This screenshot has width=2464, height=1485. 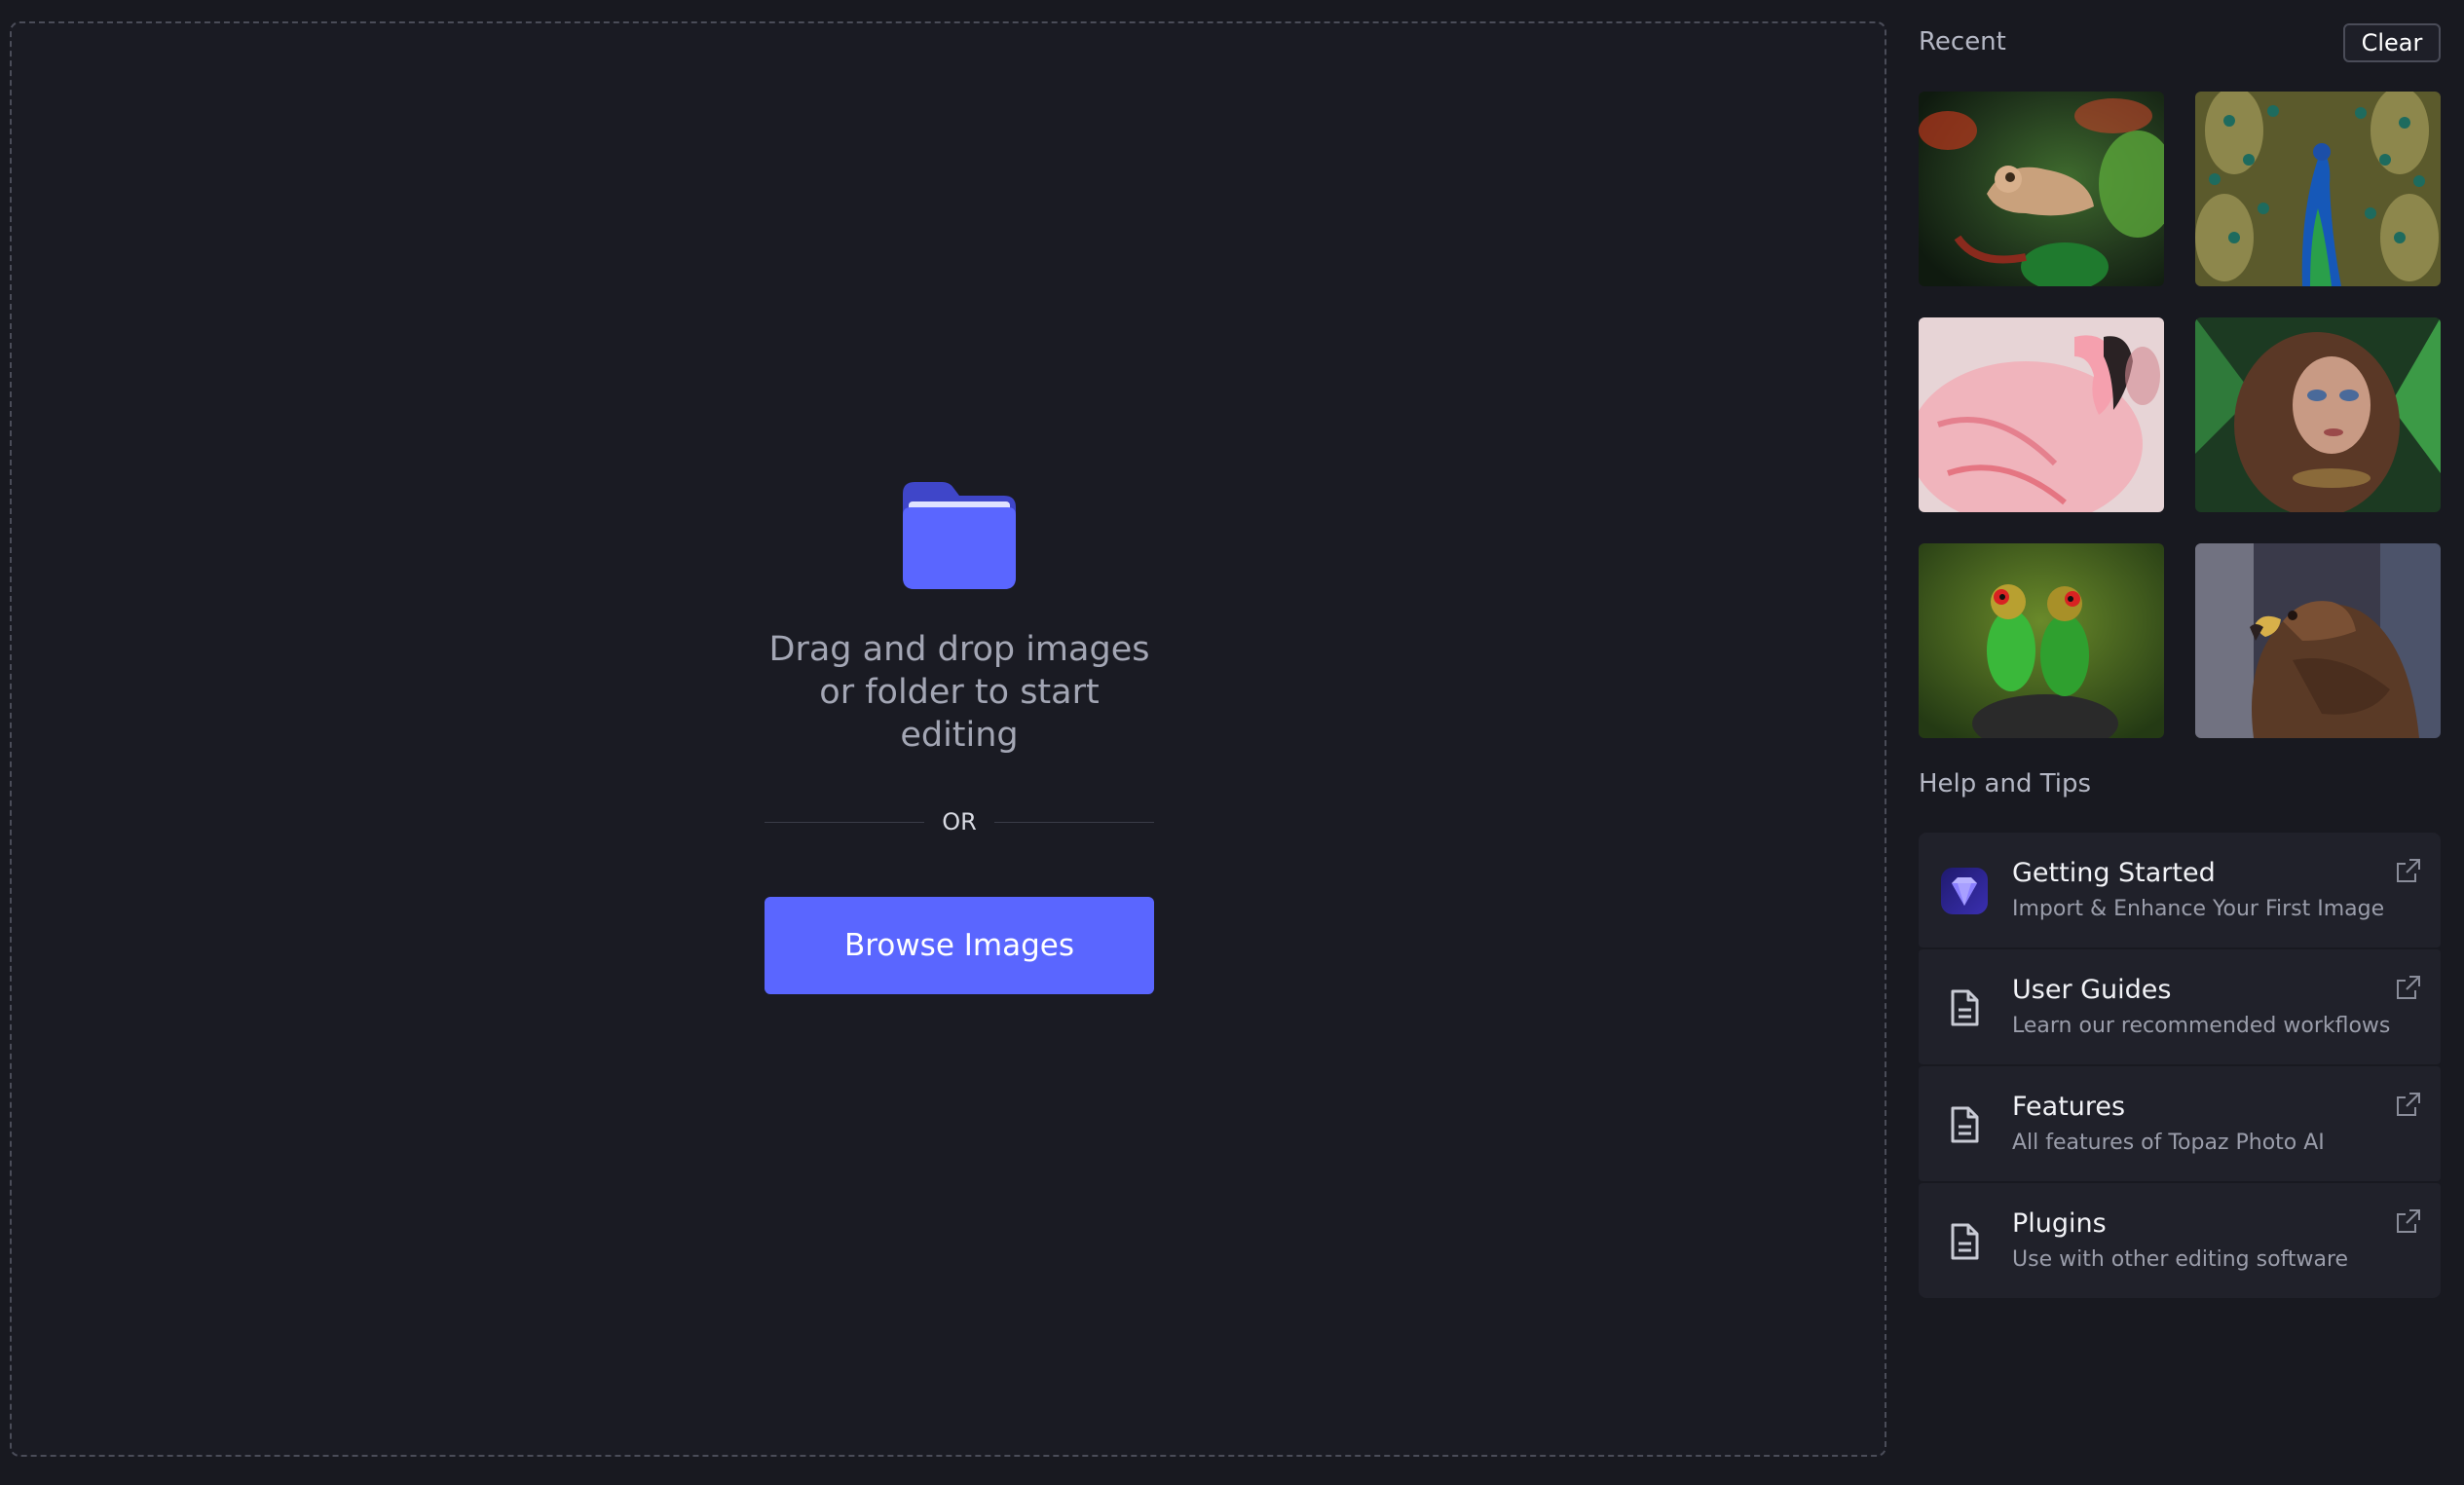 What do you see at coordinates (1964, 891) in the screenshot?
I see `topaz-logo-icon` at bounding box center [1964, 891].